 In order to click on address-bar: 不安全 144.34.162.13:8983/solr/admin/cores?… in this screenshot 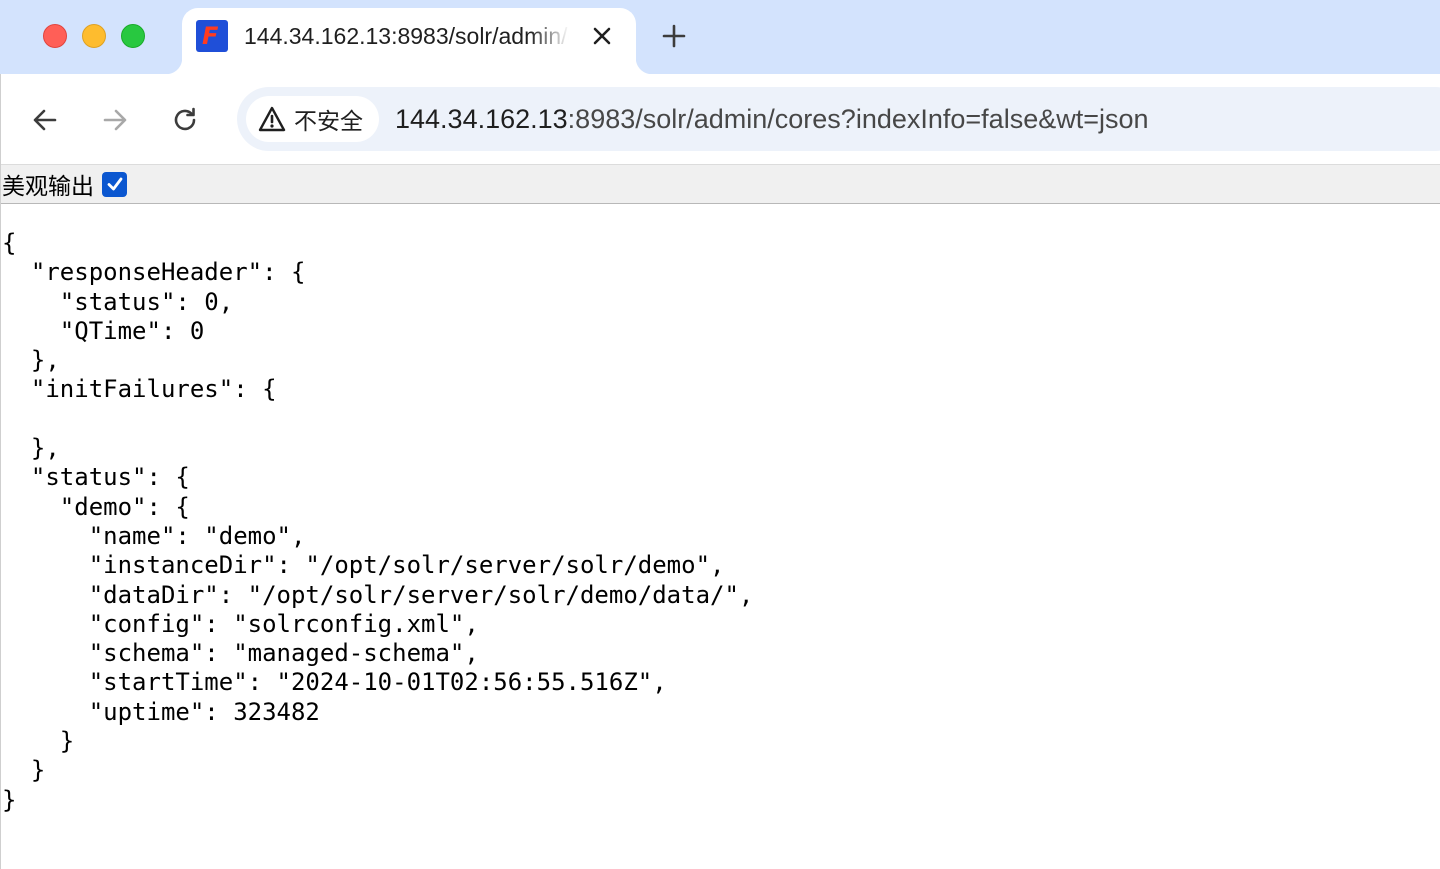, I will do `click(838, 119)`.